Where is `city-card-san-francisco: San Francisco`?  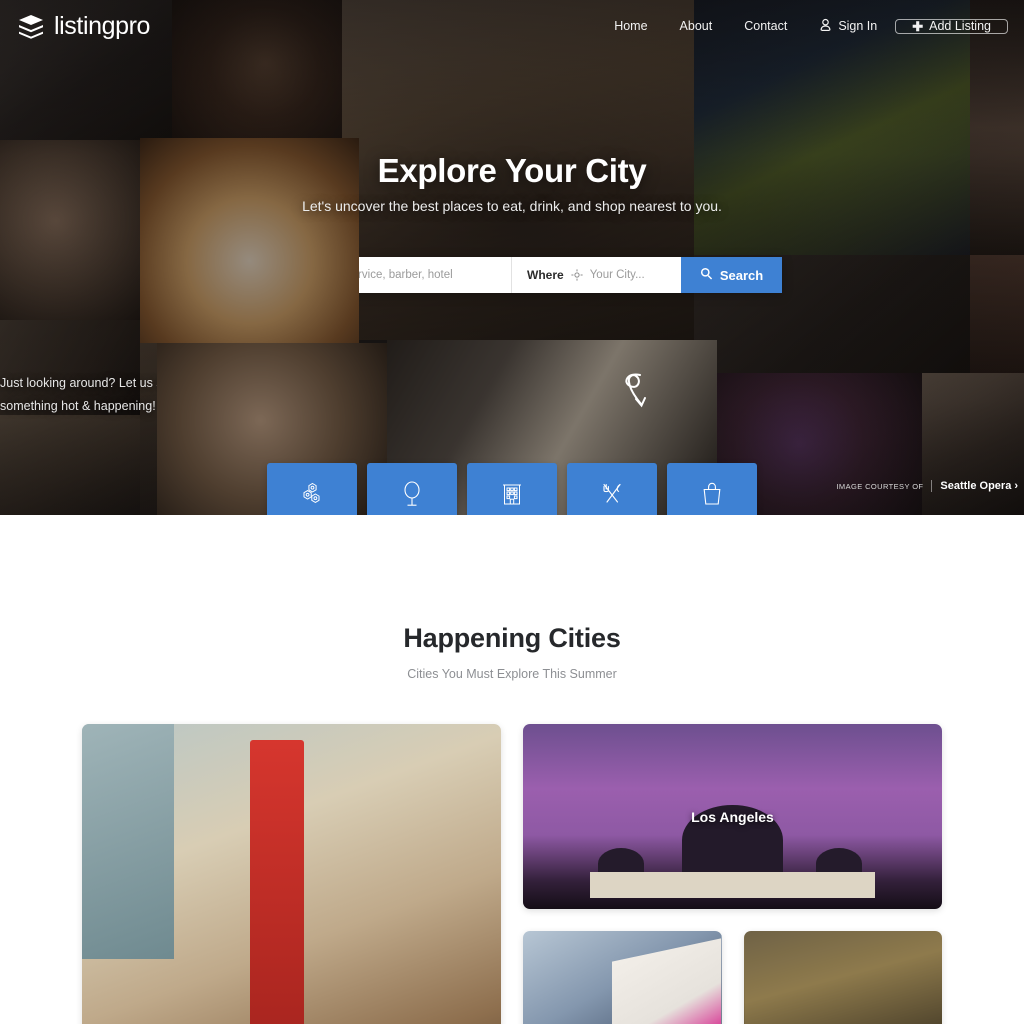
city-card-san-francisco: San Francisco is located at coordinates (842, 977).